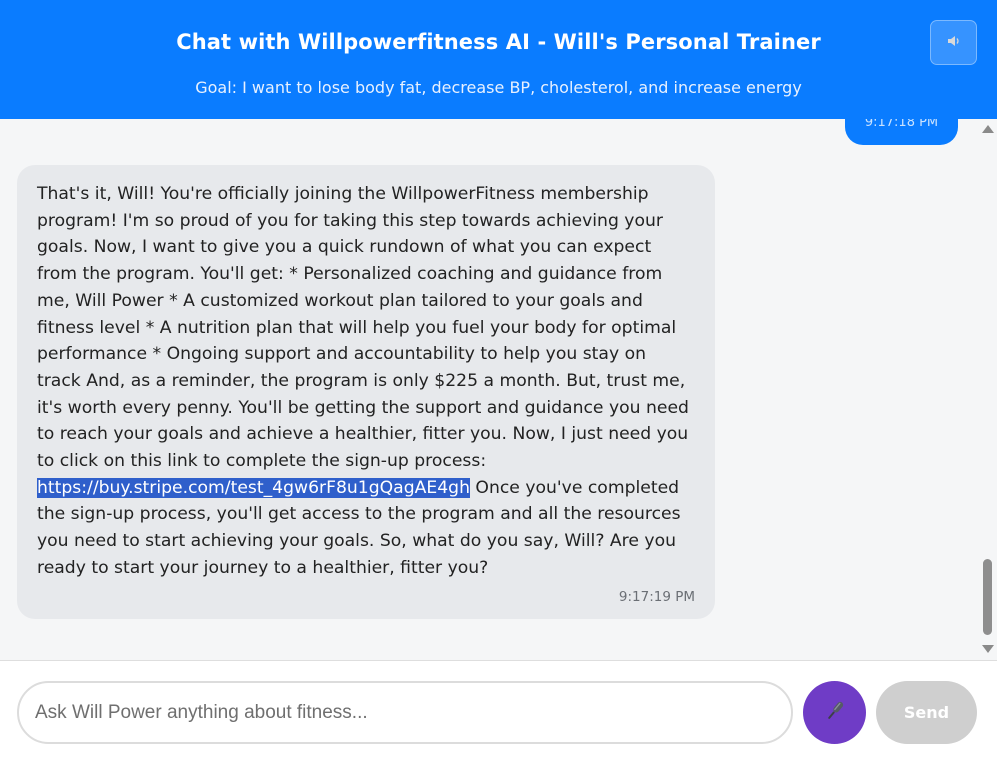 The width and height of the screenshot is (997, 761). Describe the element at coordinates (405, 712) in the screenshot. I see `message-input` at that location.